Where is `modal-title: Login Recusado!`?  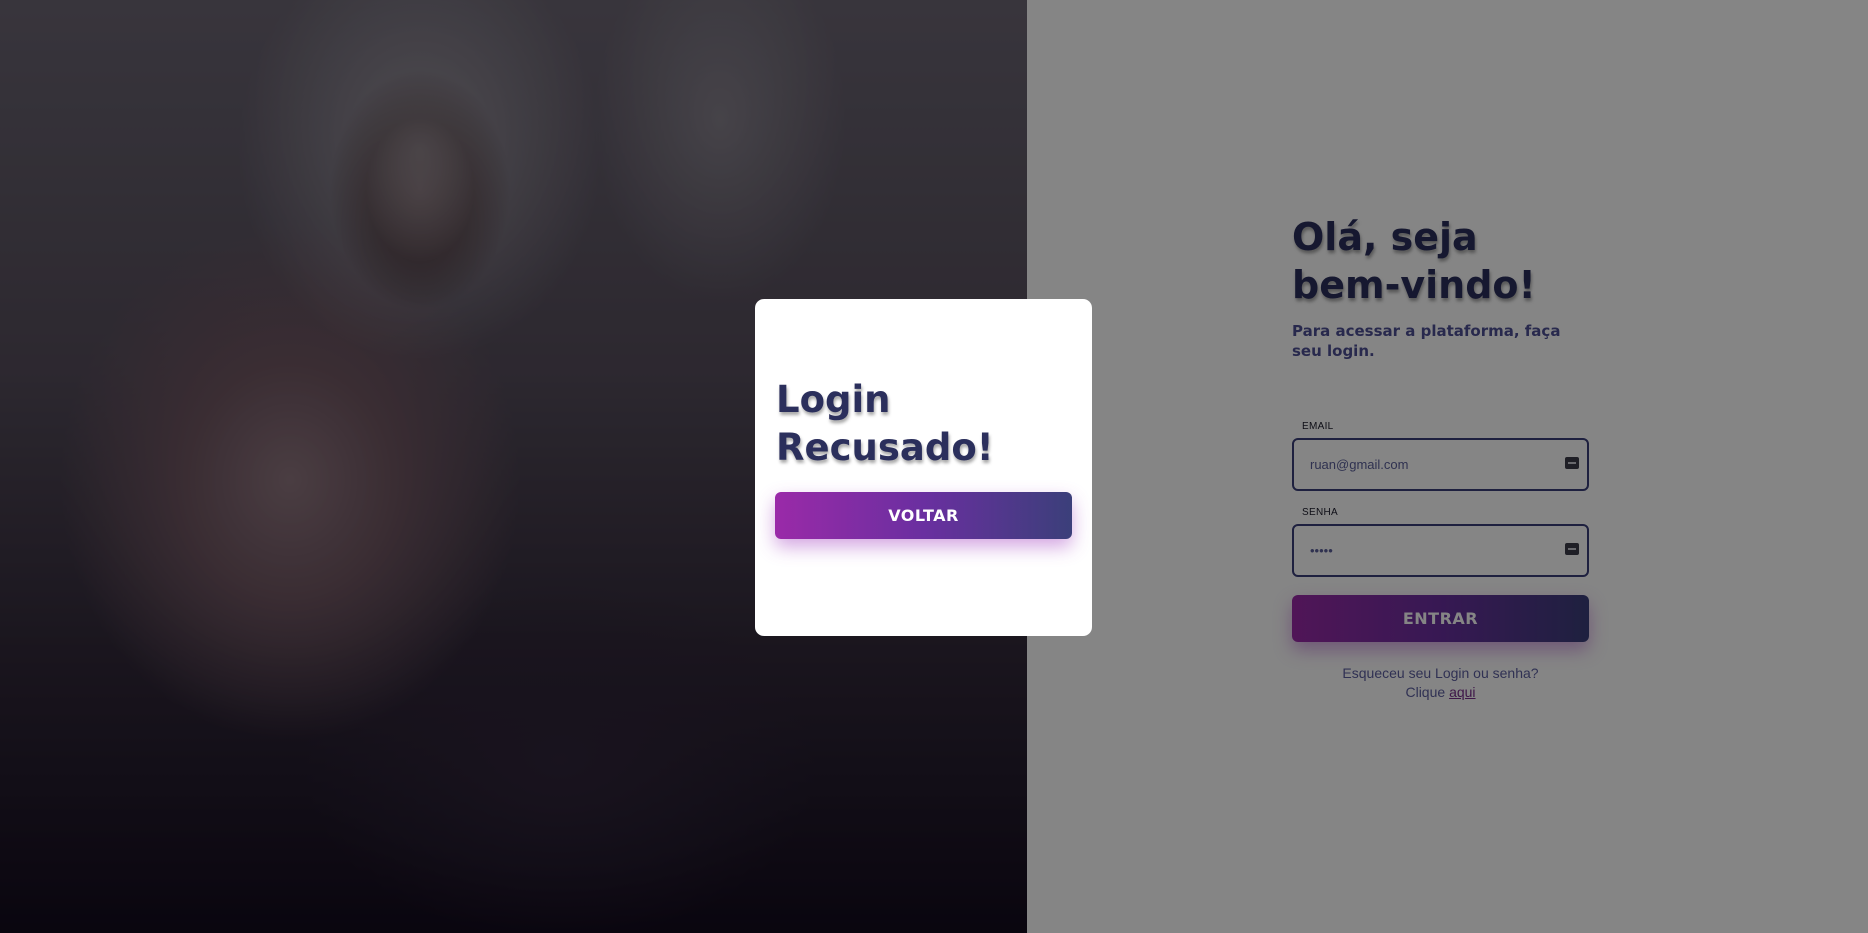 modal-title: Login Recusado! is located at coordinates (885, 423).